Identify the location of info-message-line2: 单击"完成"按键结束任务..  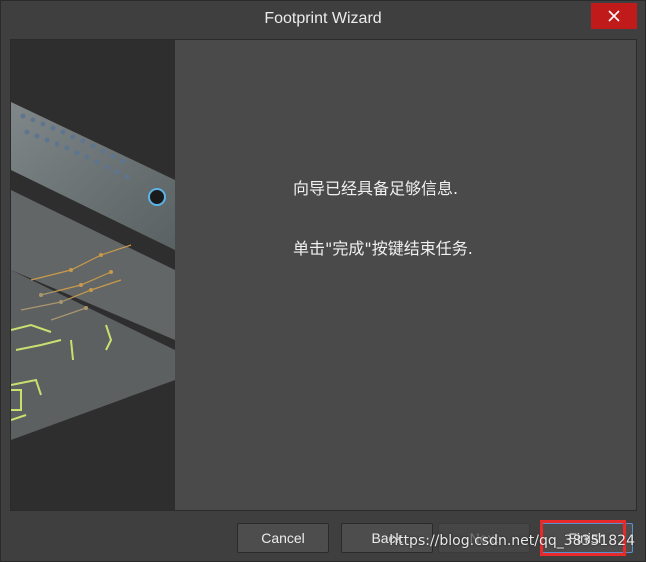
(383, 248).